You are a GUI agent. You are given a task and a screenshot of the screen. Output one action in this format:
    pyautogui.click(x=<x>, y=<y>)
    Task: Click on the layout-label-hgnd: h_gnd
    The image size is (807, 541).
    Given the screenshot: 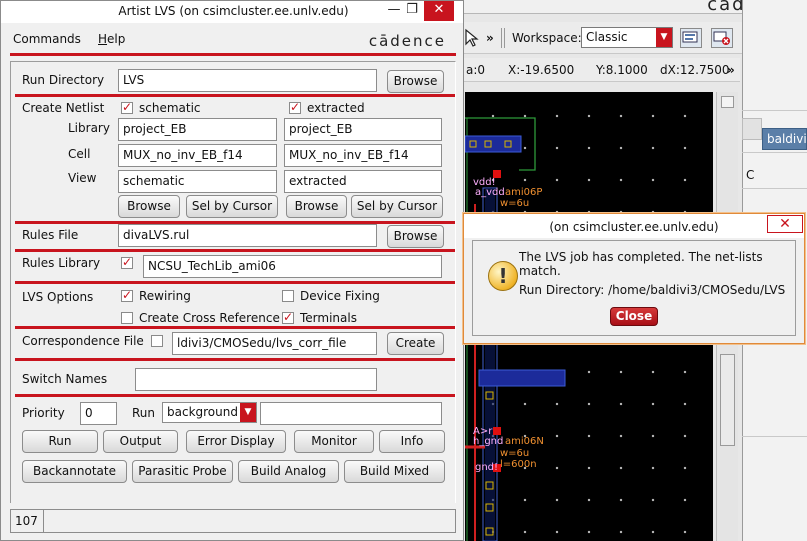 What is the action you would take?
    pyautogui.click(x=488, y=441)
    